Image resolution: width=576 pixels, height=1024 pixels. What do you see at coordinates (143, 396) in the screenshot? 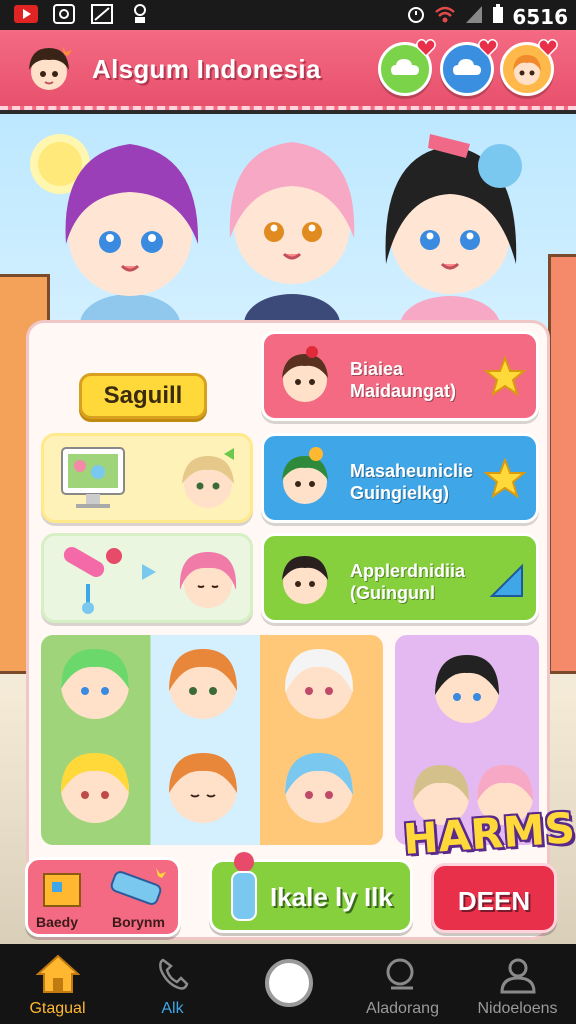
I see `saguill-button: Saguill` at bounding box center [143, 396].